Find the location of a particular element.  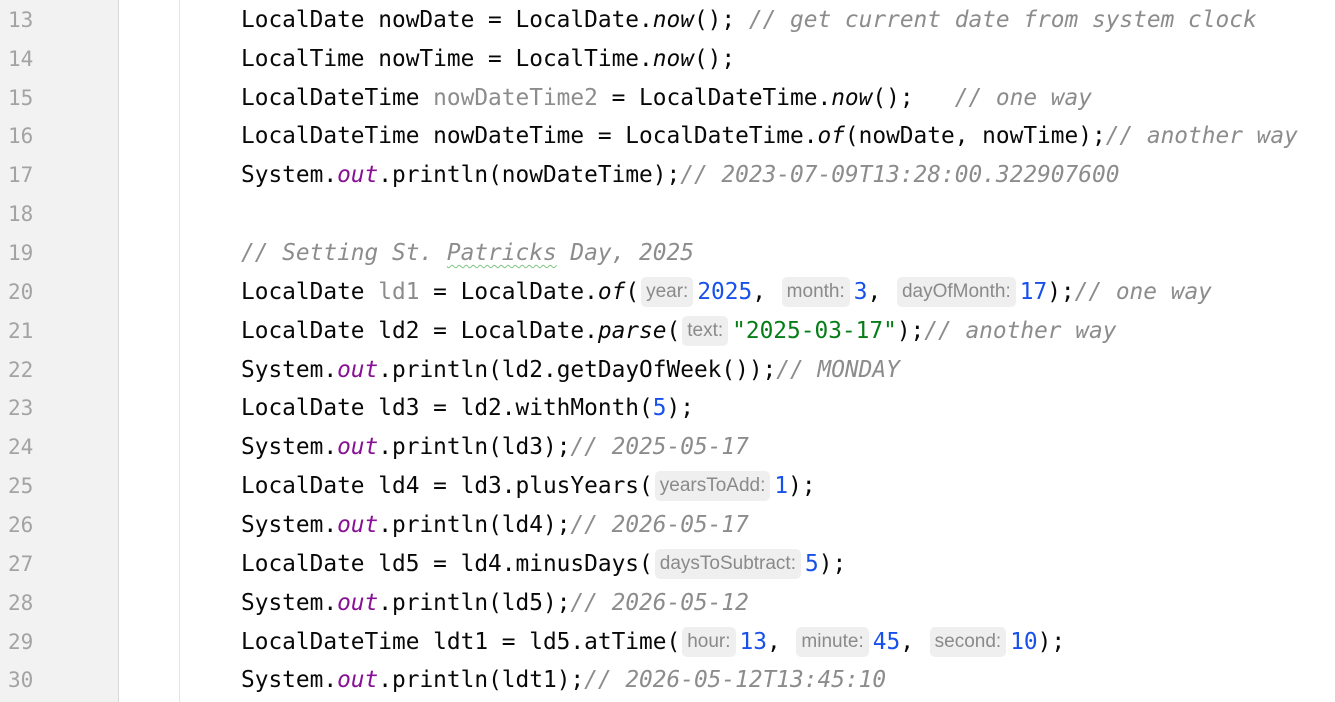

line-number: 17 is located at coordinates (28, 175).